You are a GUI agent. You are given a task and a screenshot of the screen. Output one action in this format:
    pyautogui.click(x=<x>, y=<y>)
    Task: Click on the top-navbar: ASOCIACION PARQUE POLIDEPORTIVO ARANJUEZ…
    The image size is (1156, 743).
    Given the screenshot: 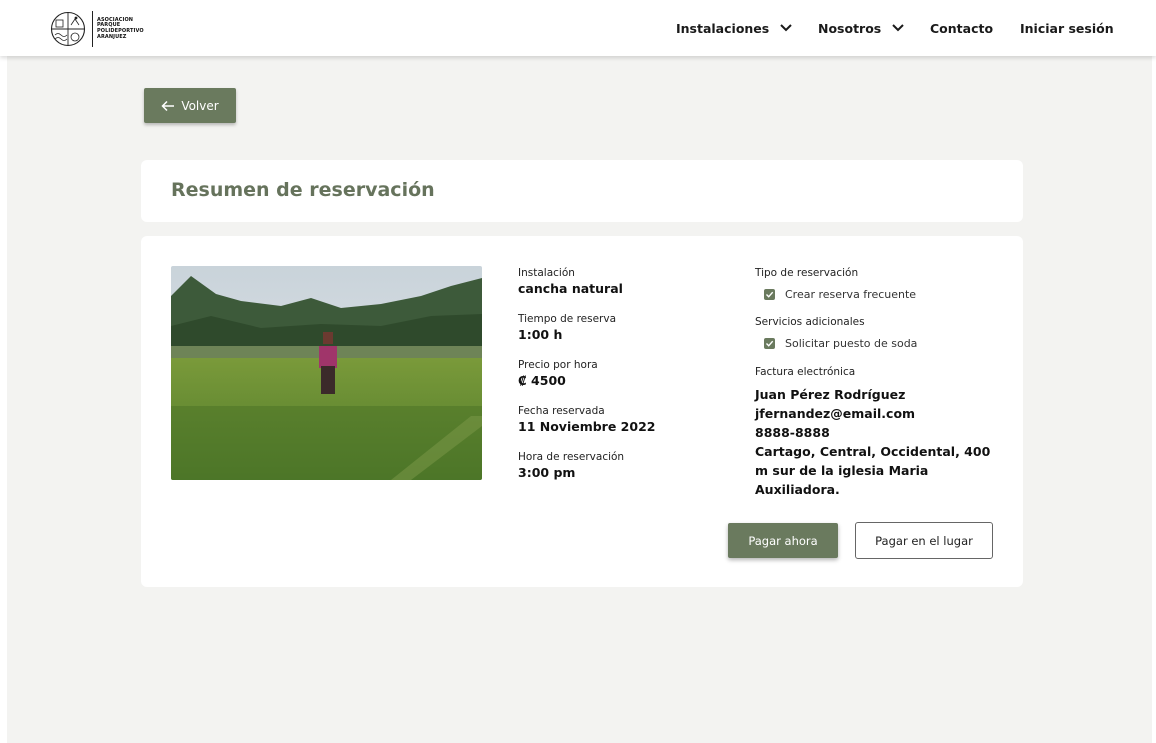 What is the action you would take?
    pyautogui.click(x=578, y=28)
    